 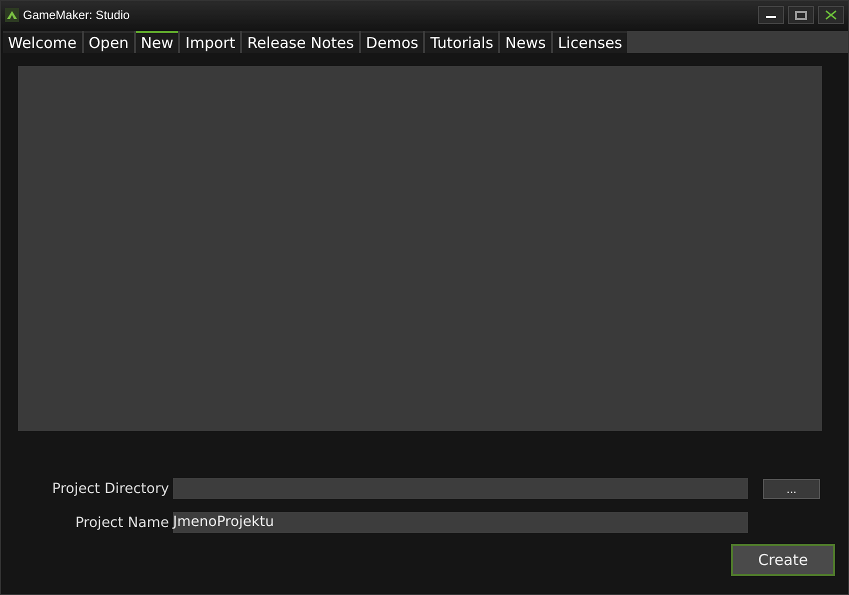 I want to click on tab: Tutorials, so click(x=461, y=42).